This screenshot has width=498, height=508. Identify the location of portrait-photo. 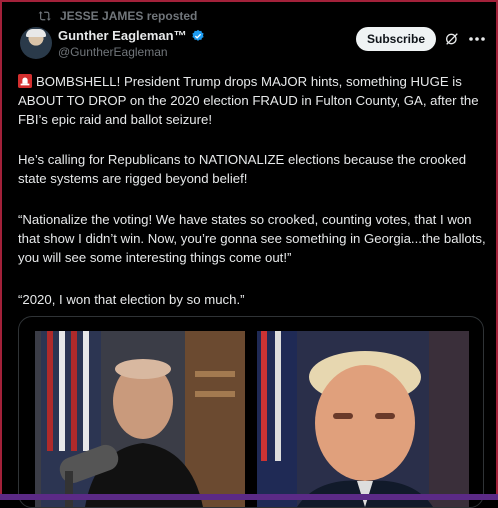
(363, 419).